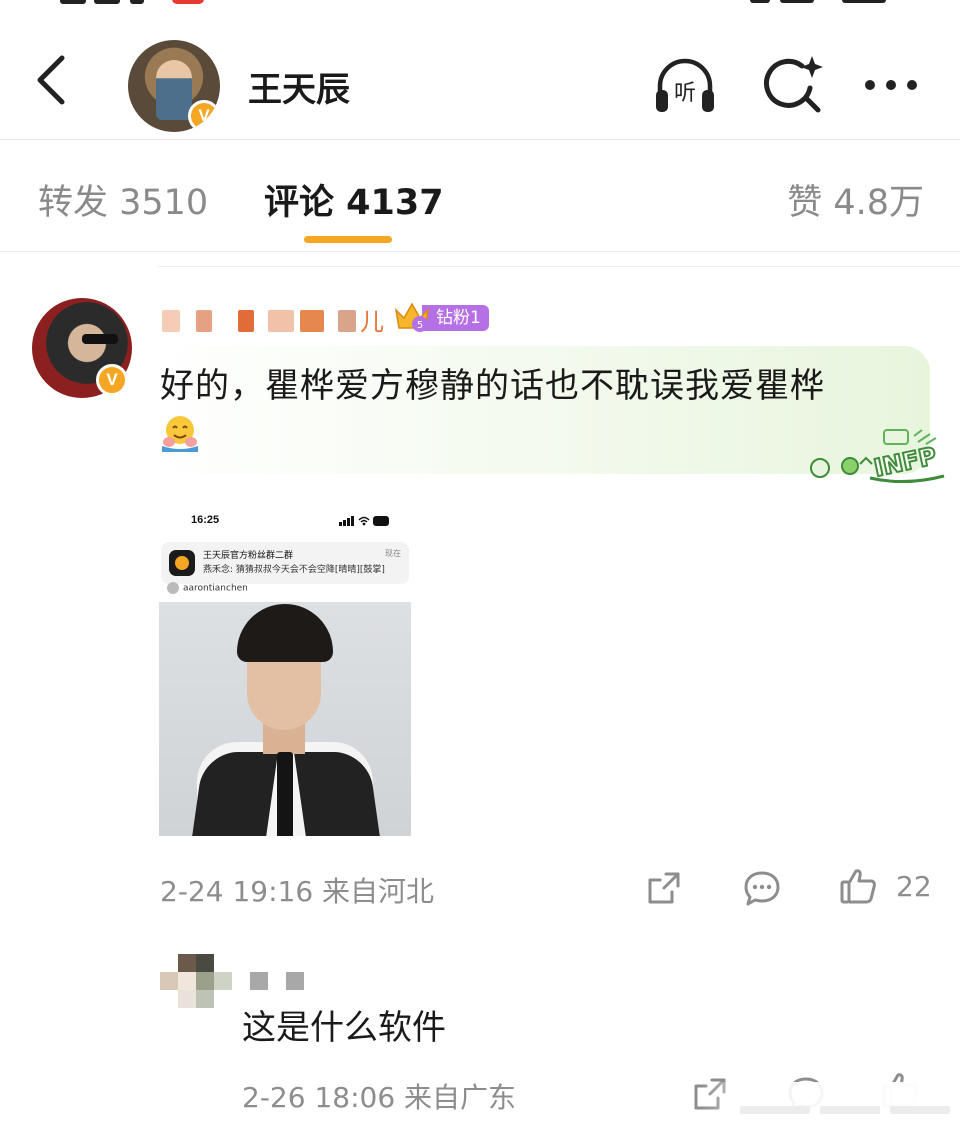 This screenshot has height=1131, width=960. I want to click on listen-button: 听, so click(685, 85).